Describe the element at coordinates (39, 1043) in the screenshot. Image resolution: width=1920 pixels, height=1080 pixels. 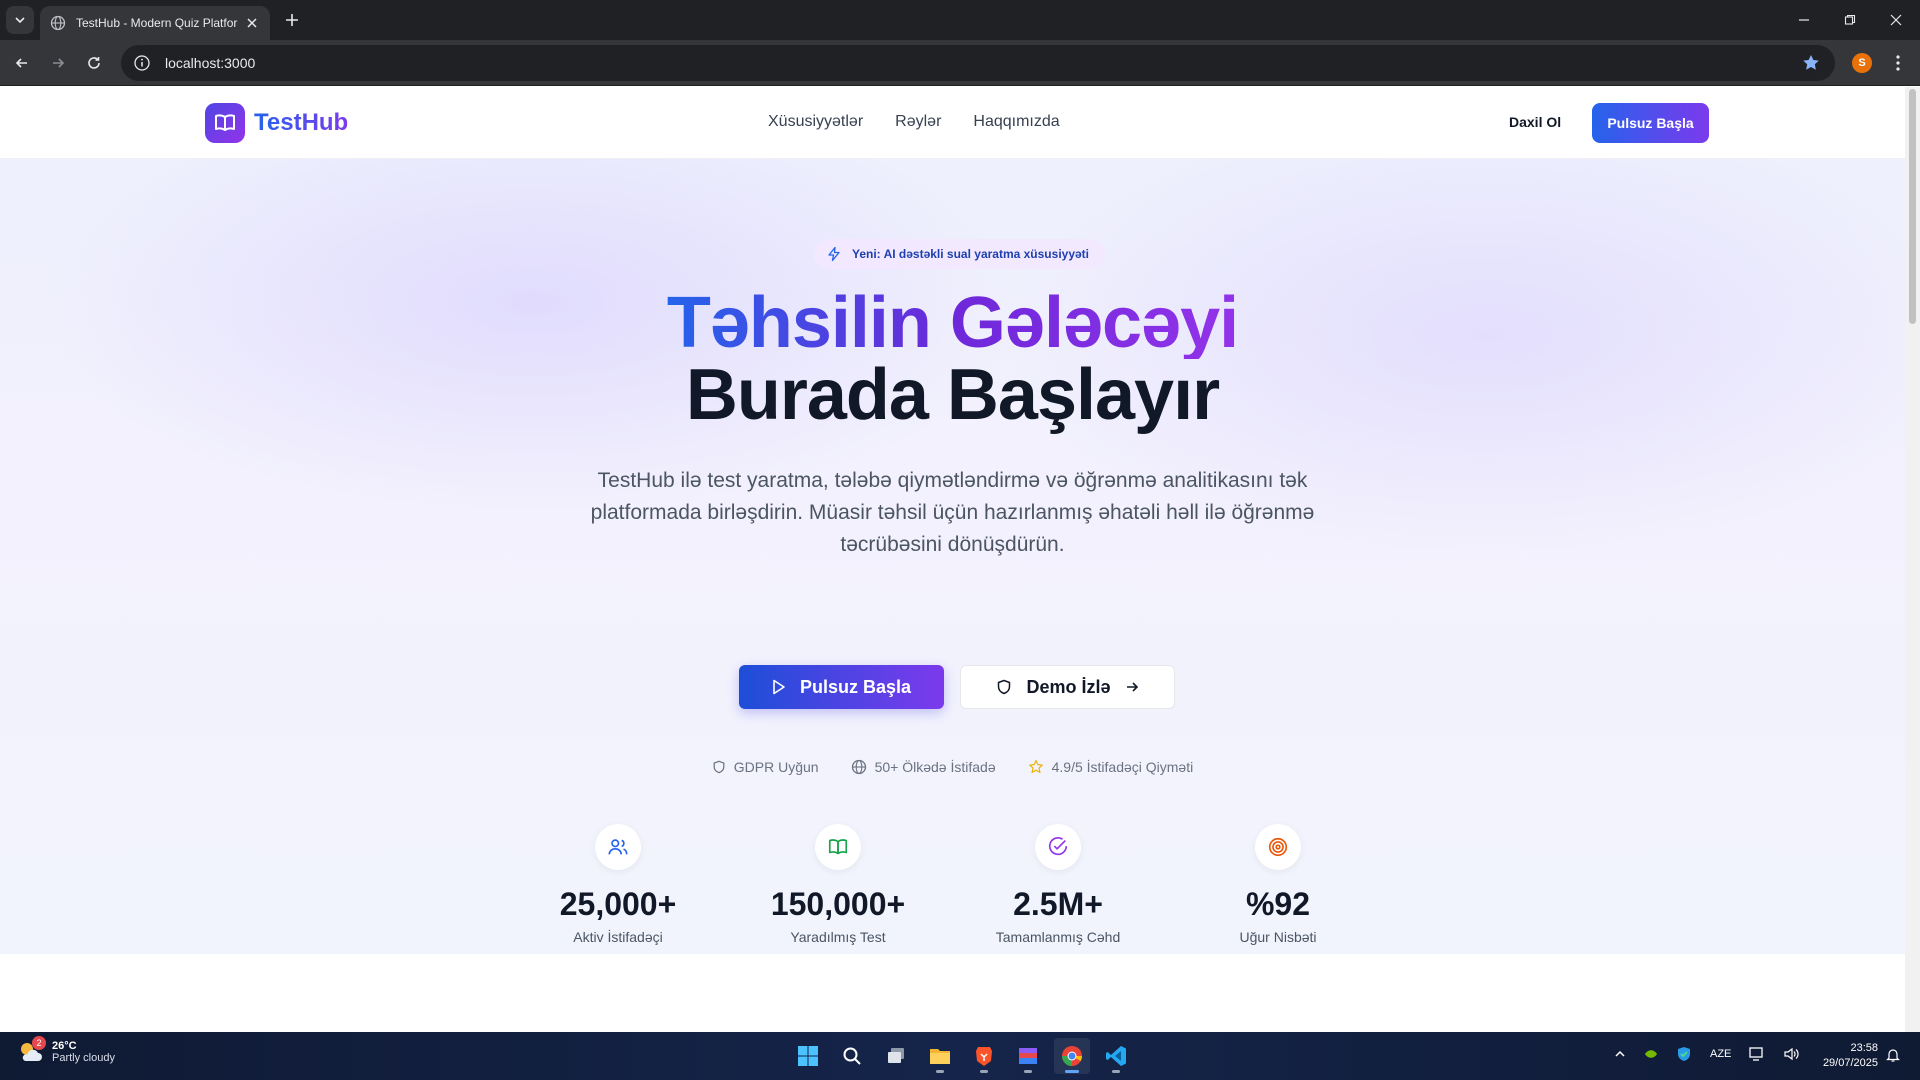
I see `weather-badge: 2` at that location.